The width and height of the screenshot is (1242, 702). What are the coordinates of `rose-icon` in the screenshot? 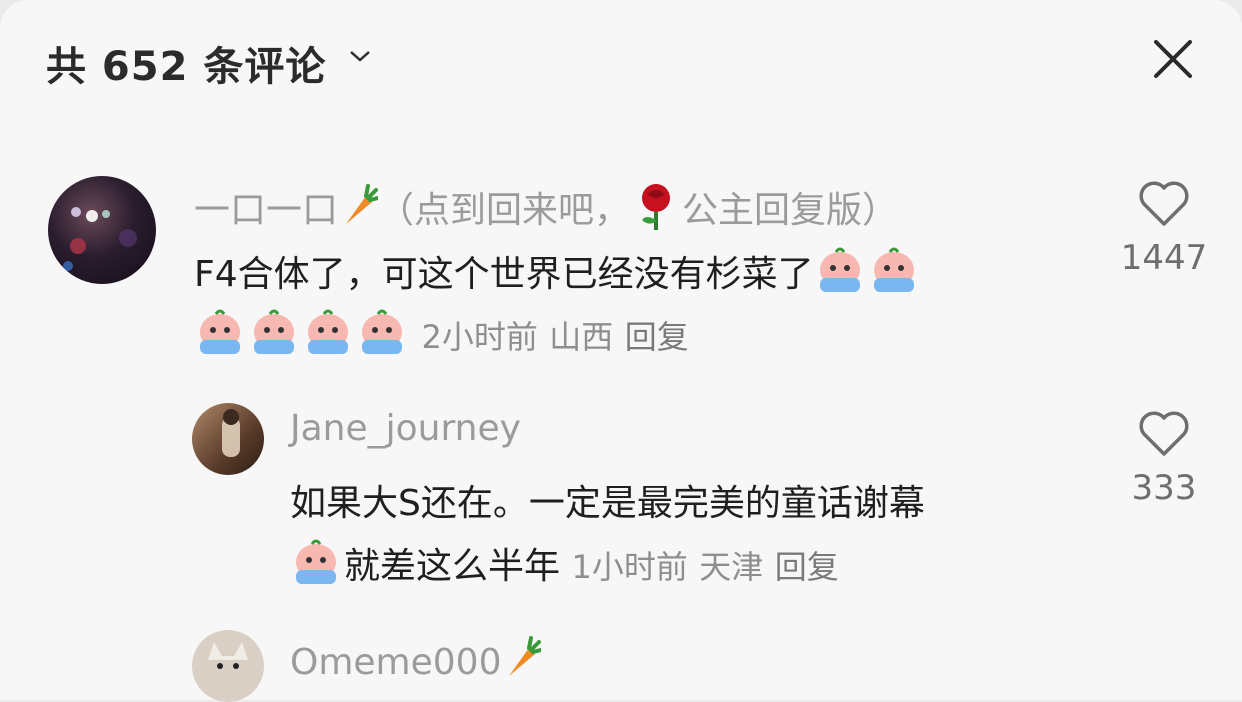 It's located at (656, 207).